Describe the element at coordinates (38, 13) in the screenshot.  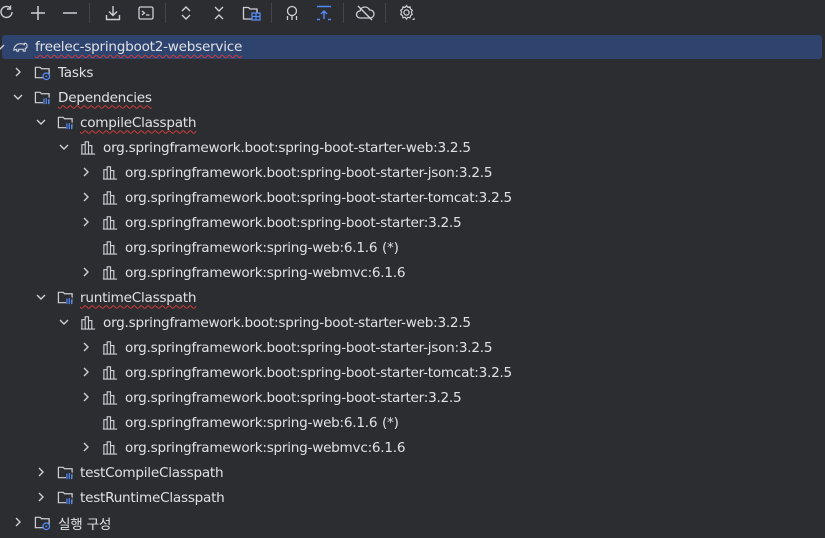
I see `add-icon` at that location.